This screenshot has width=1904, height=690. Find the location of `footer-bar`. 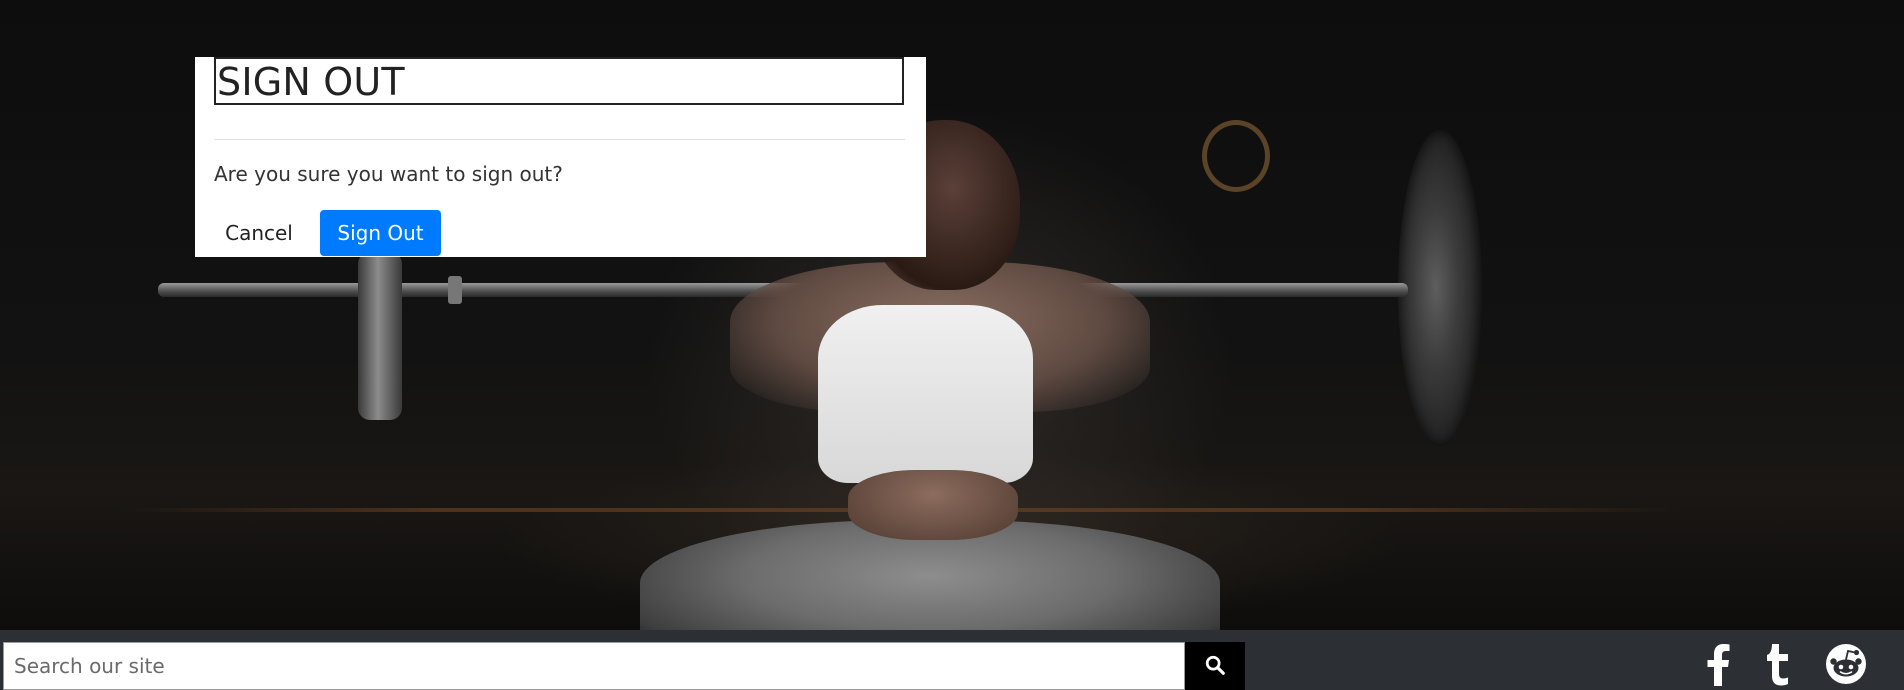

footer-bar is located at coordinates (952, 660).